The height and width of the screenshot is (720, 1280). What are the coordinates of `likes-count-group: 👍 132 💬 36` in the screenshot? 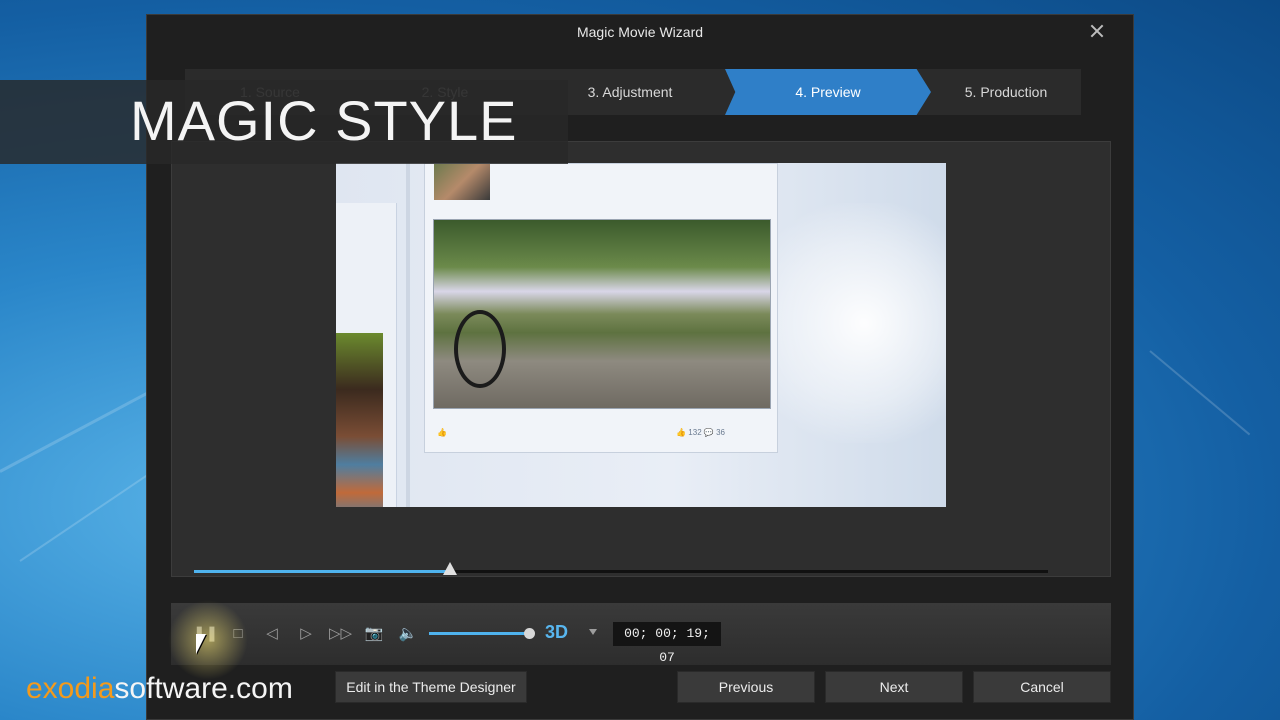 It's located at (700, 432).